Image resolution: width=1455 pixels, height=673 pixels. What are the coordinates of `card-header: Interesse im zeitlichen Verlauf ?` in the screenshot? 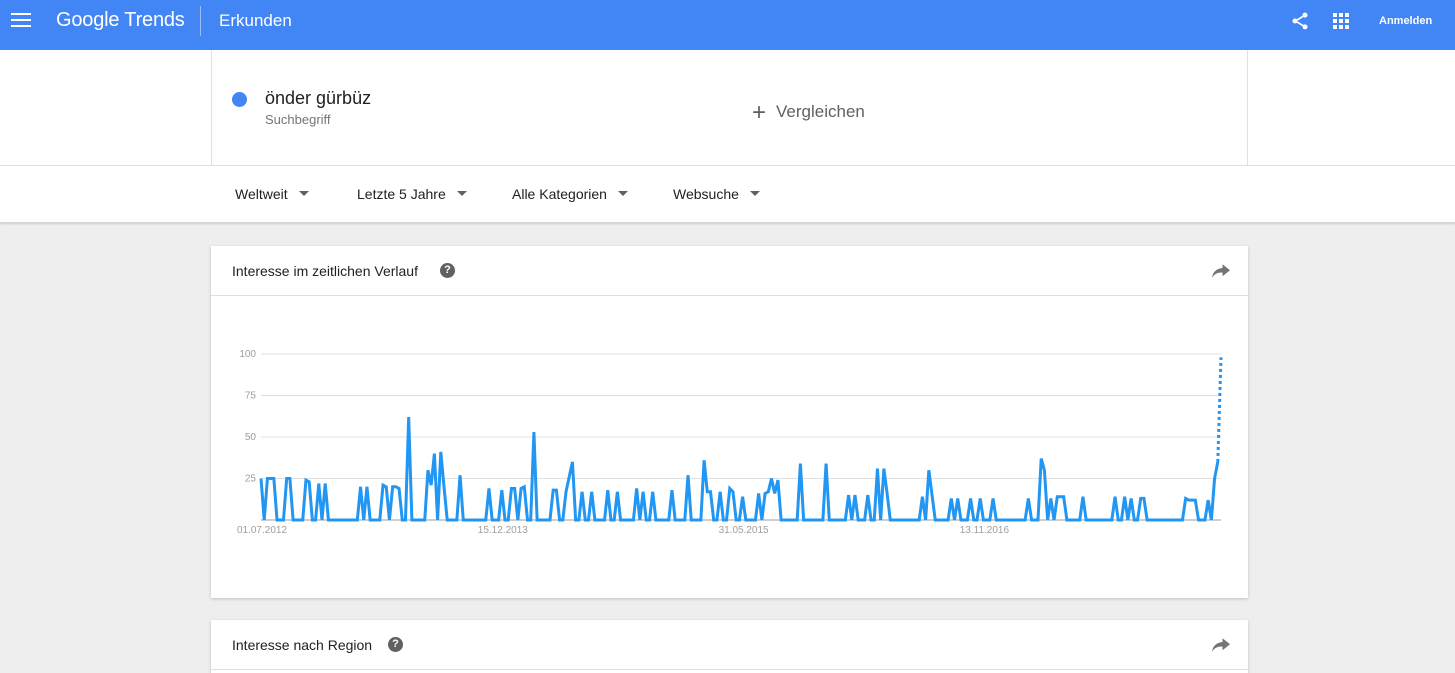 It's located at (729, 271).